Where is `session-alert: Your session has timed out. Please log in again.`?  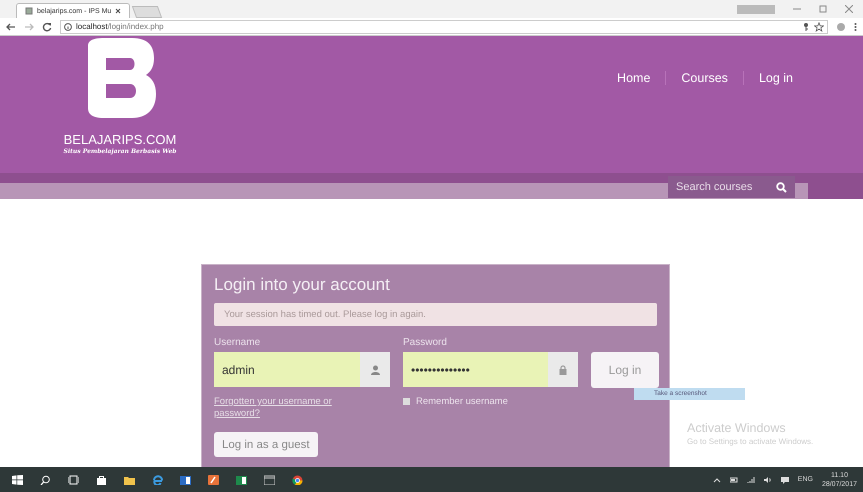 session-alert: Your session has timed out. Please log in again. is located at coordinates (435, 314).